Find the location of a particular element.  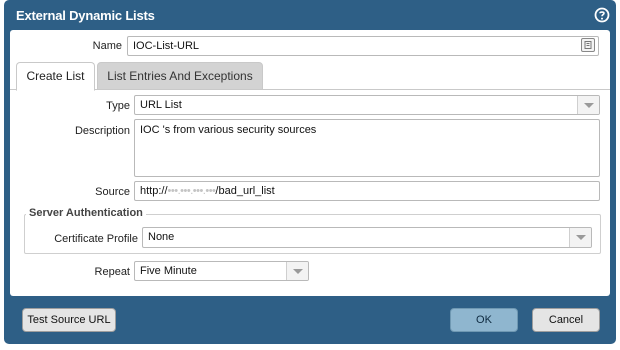

name-input is located at coordinates (363, 46).